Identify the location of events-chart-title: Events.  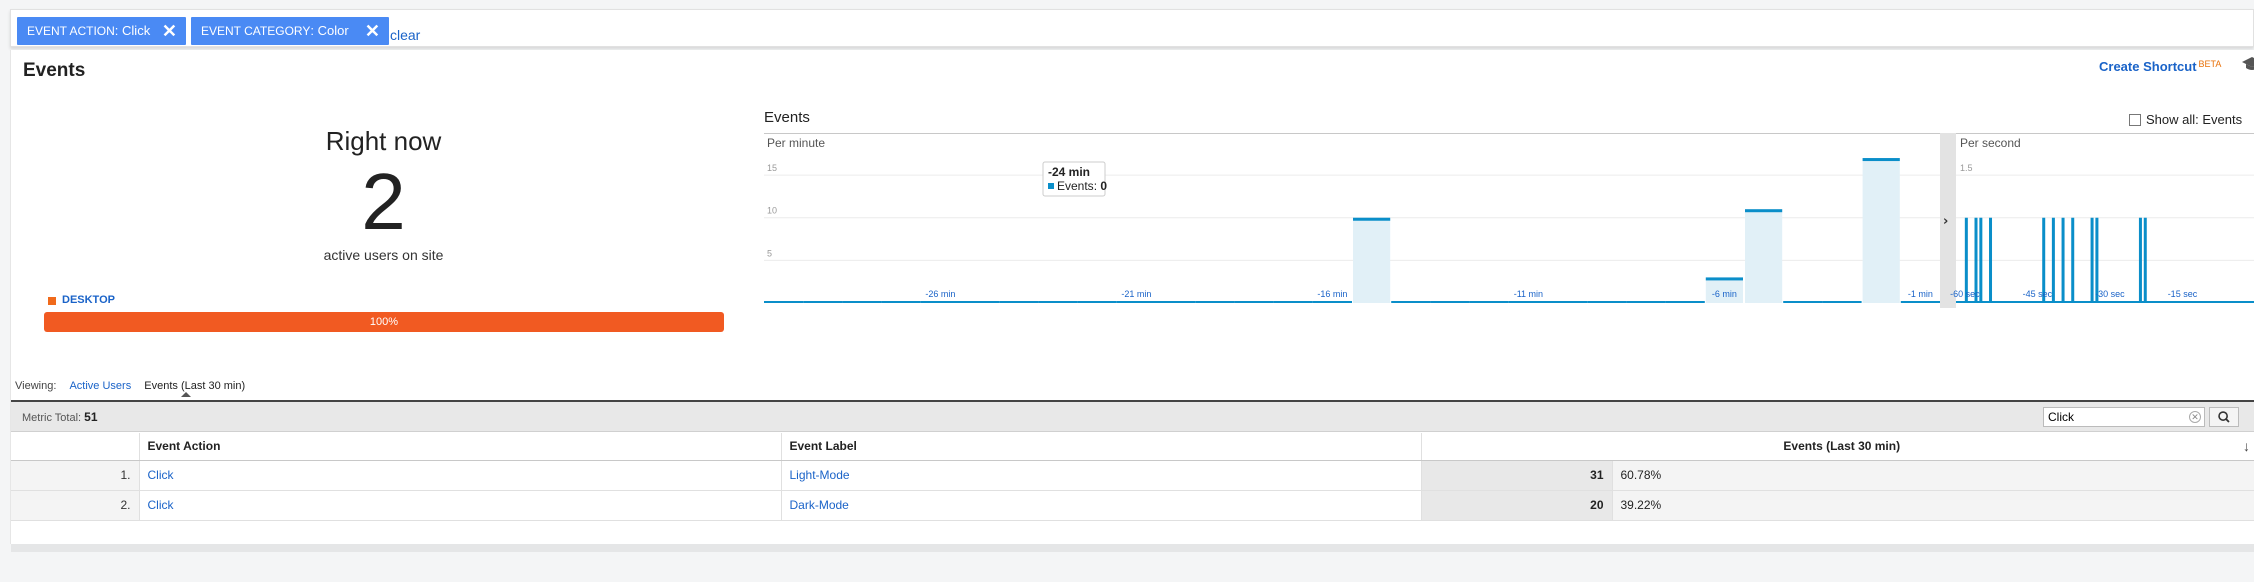
(787, 117).